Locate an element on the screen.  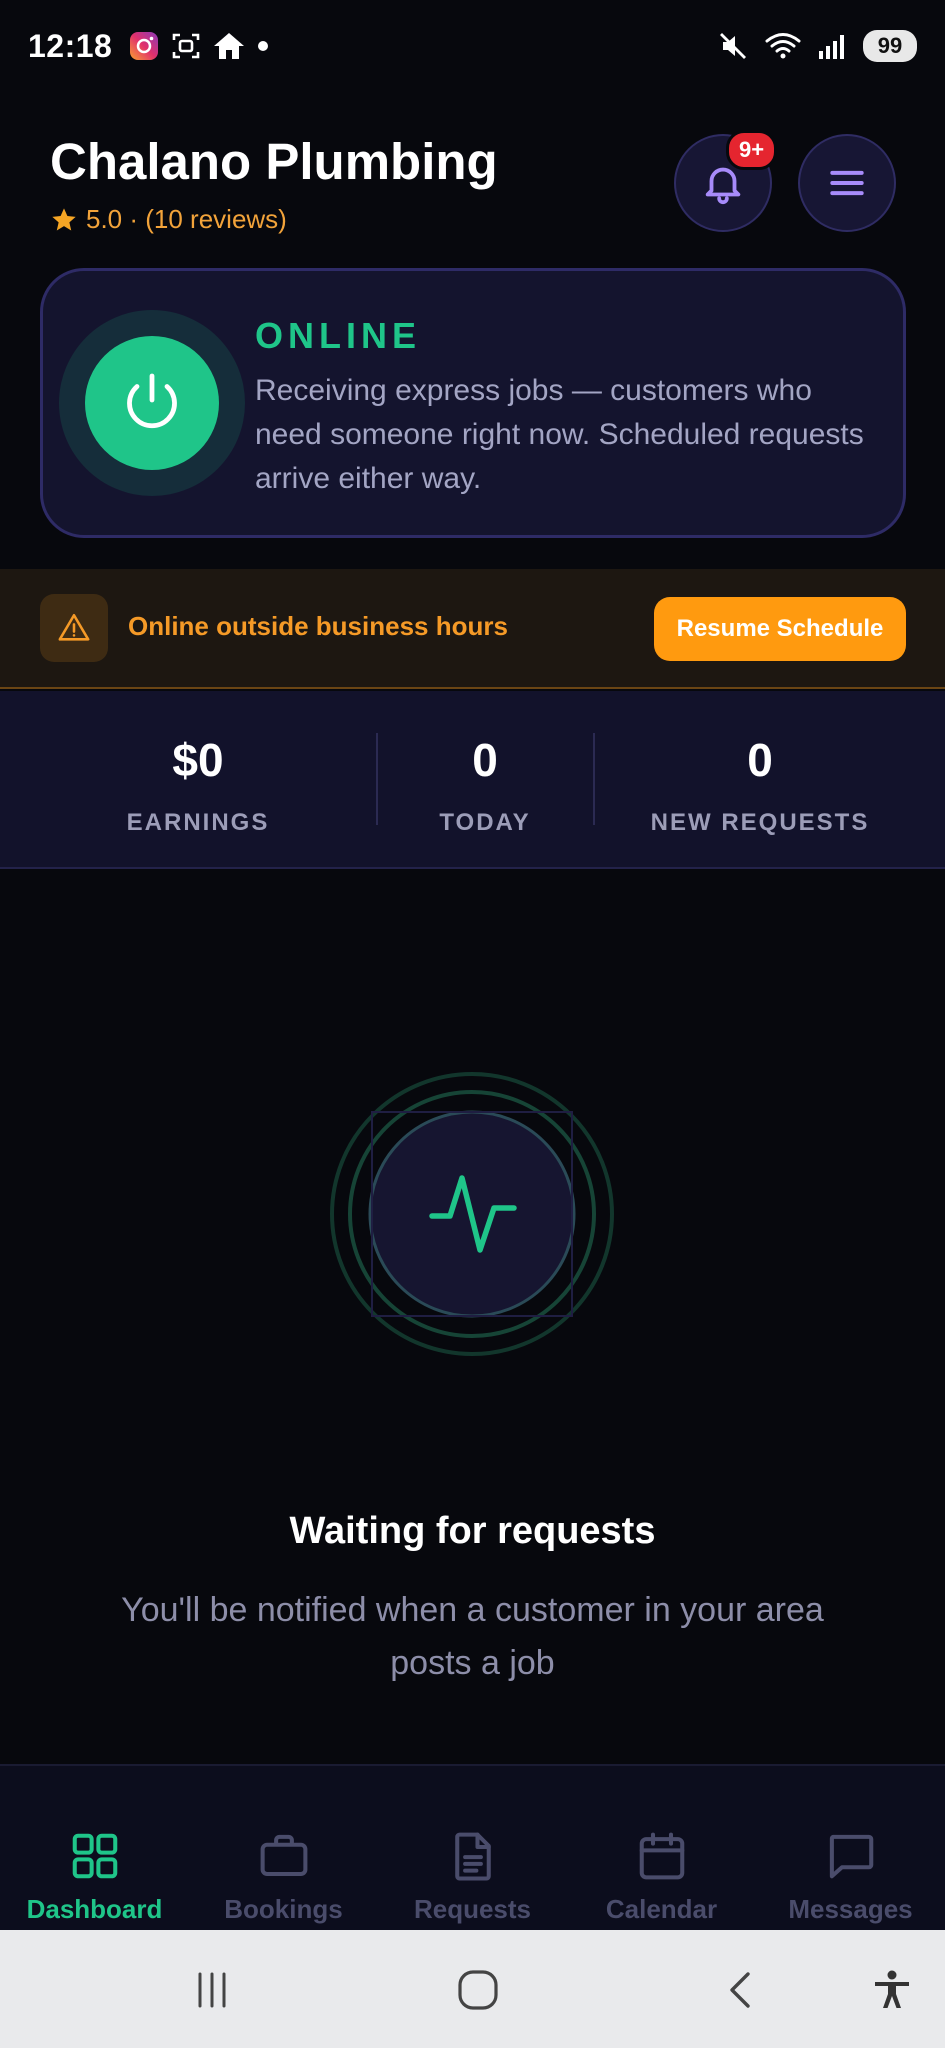
nav-bookings-label: Bookings is located at coordinates (283, 1909).